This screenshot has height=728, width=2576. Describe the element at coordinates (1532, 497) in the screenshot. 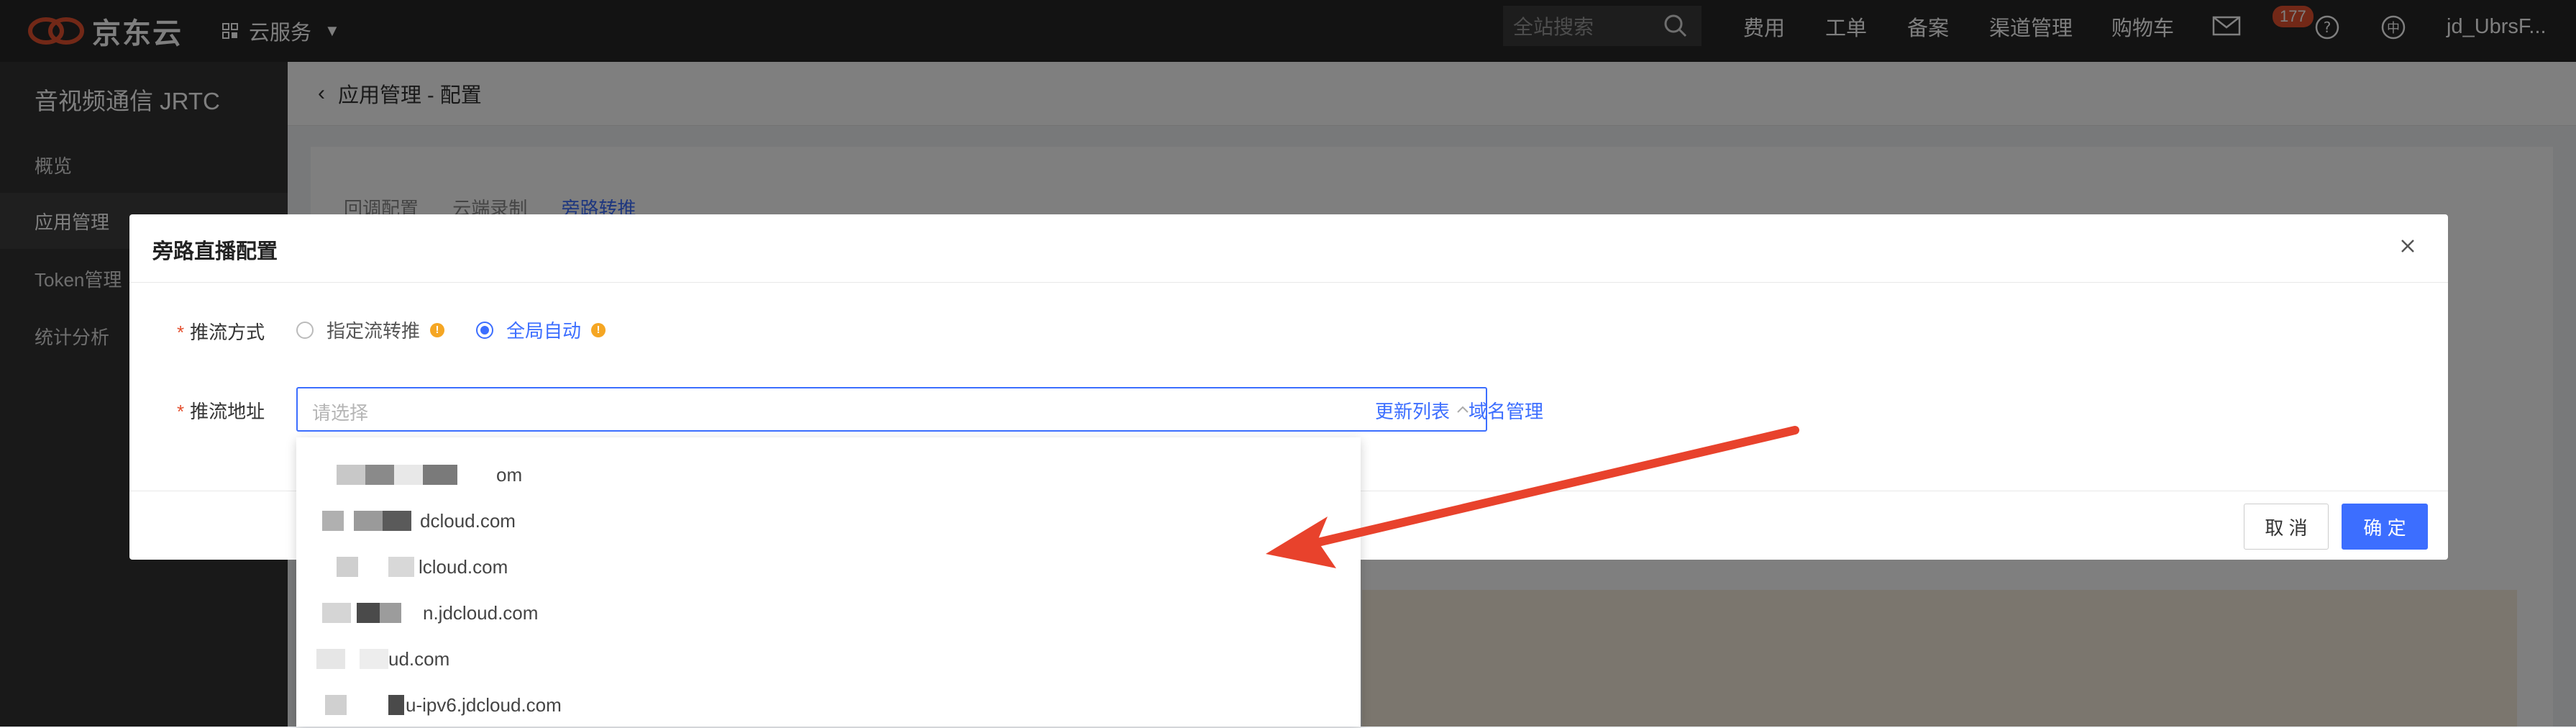

I see `annotation-arrow-icon` at that location.